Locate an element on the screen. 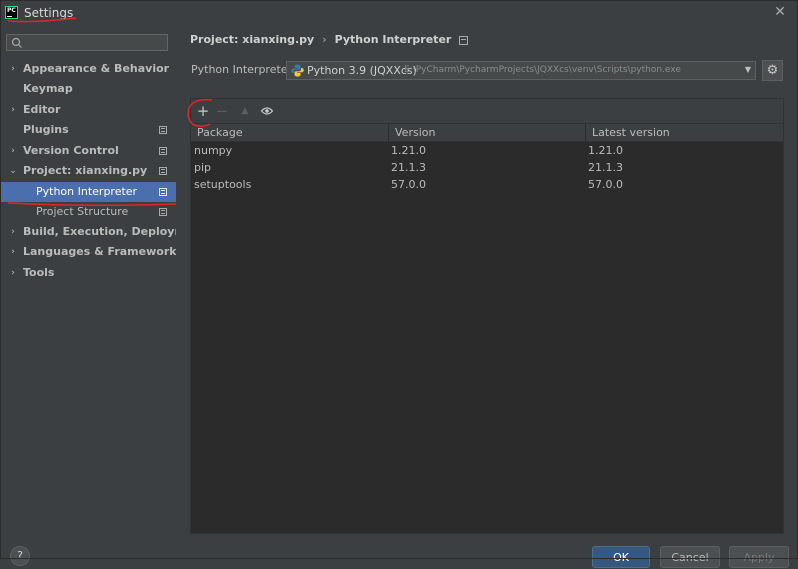 Image resolution: width=798 pixels, height=569 pixels. sidebar-item-languages-frameworks: › Languages & Frameworks is located at coordinates (91, 252).